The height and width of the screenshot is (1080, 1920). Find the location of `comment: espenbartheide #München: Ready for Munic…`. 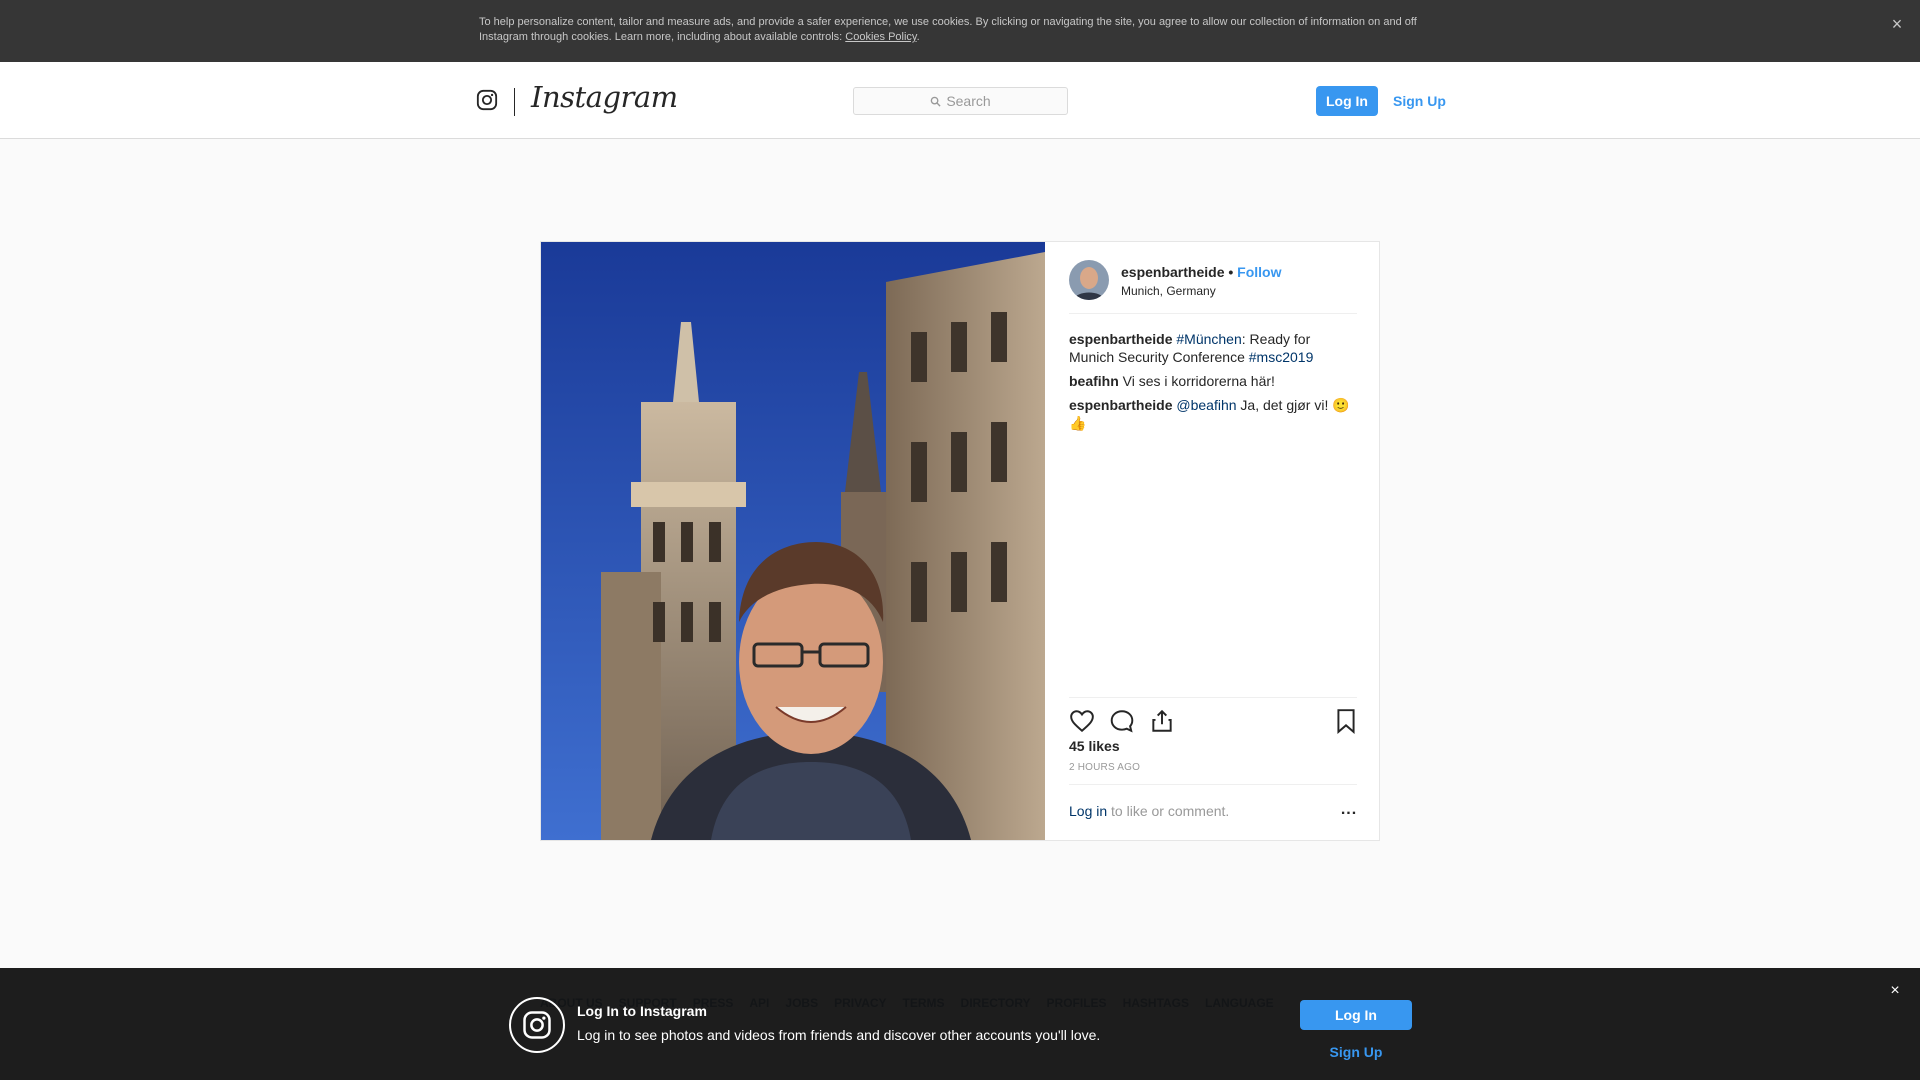

comment: espenbartheide #München: Ready for Munic… is located at coordinates (1214, 348).